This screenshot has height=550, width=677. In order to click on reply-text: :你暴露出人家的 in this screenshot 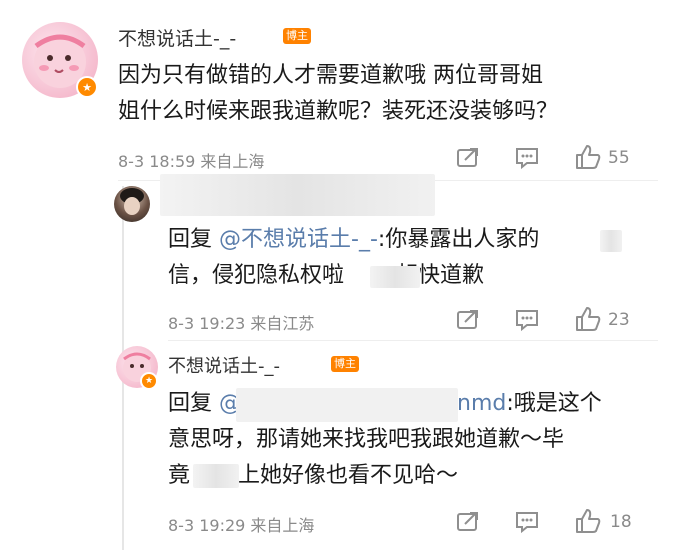, I will do `click(458, 239)`.